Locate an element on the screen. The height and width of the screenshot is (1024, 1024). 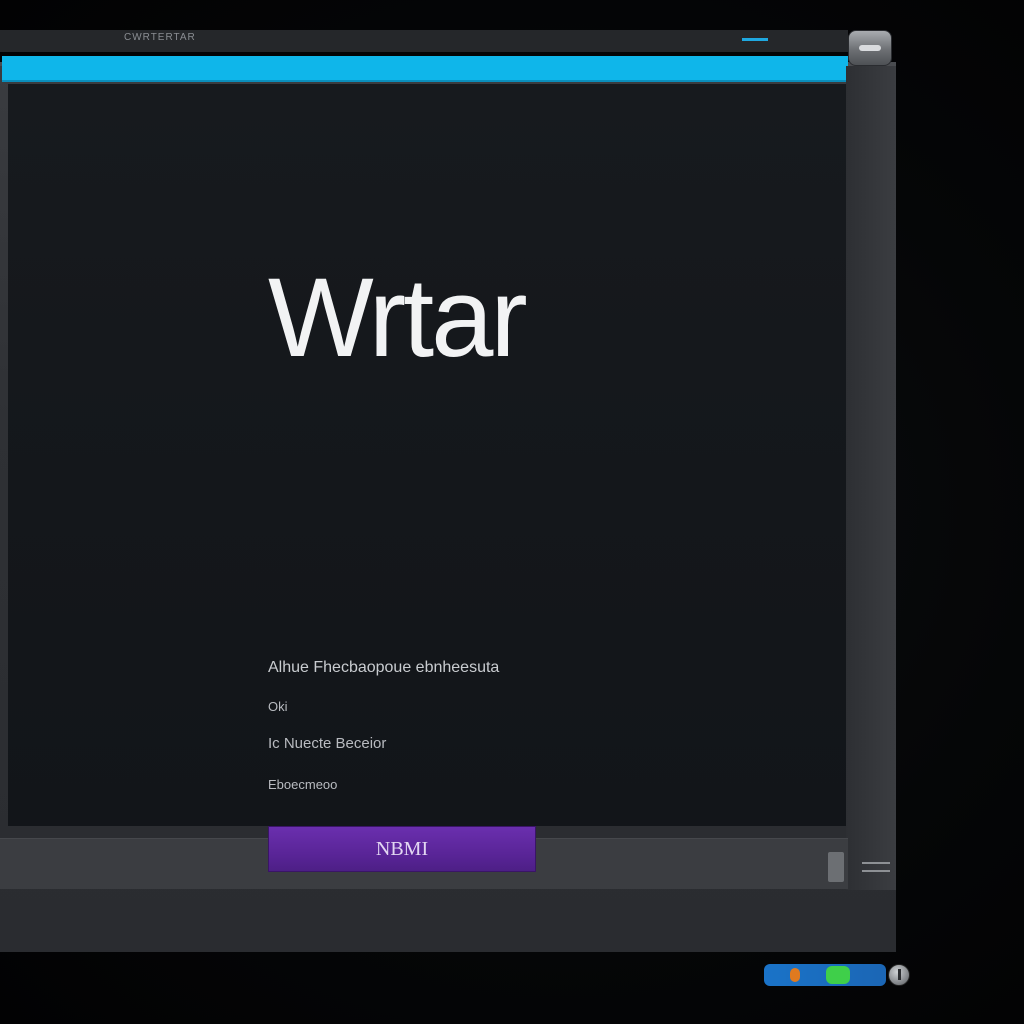
orange-indicator-icon is located at coordinates (795, 975).